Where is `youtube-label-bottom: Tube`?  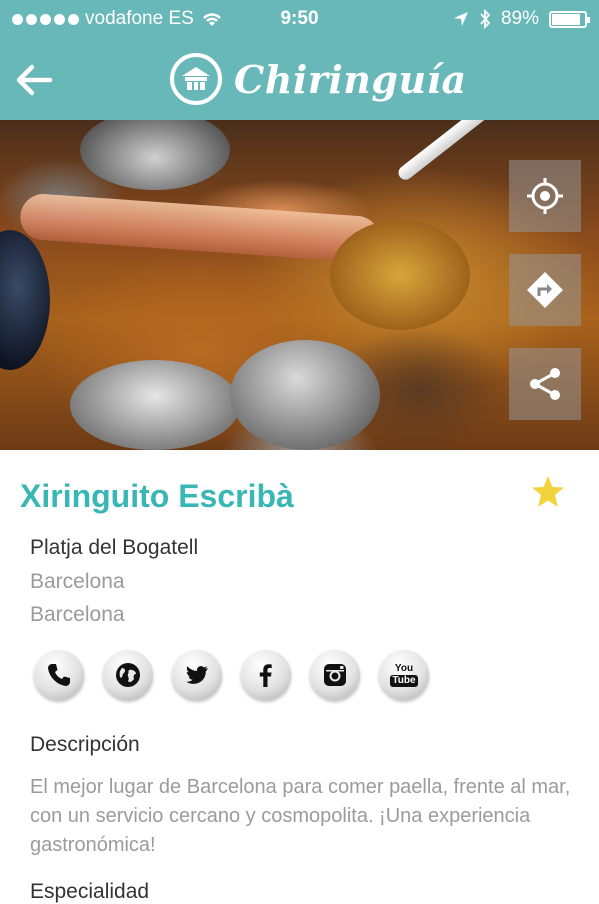 youtube-label-bottom: Tube is located at coordinates (404, 680).